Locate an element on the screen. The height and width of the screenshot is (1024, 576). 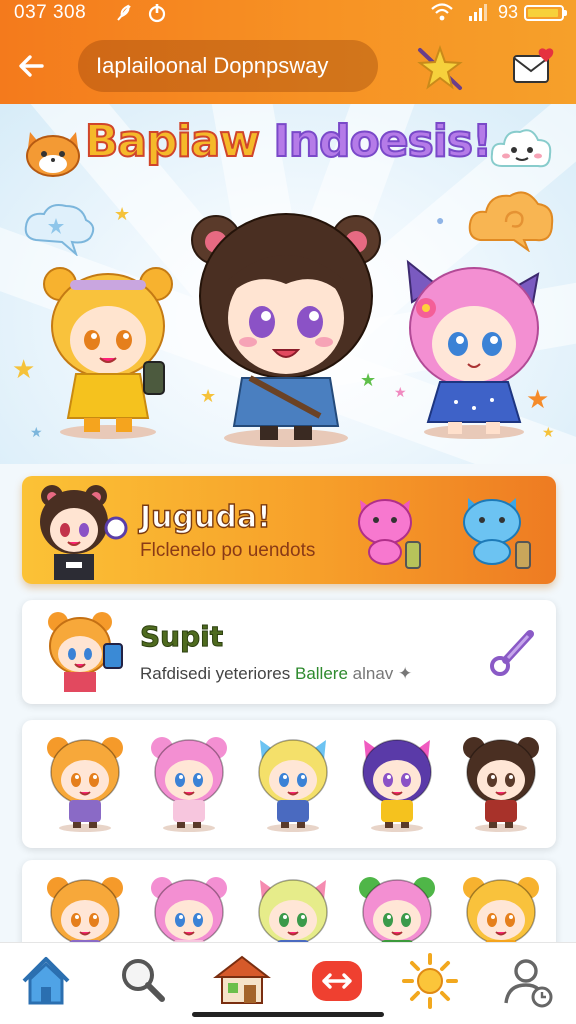
purple-flower-chibi is located at coordinates (397, 782).